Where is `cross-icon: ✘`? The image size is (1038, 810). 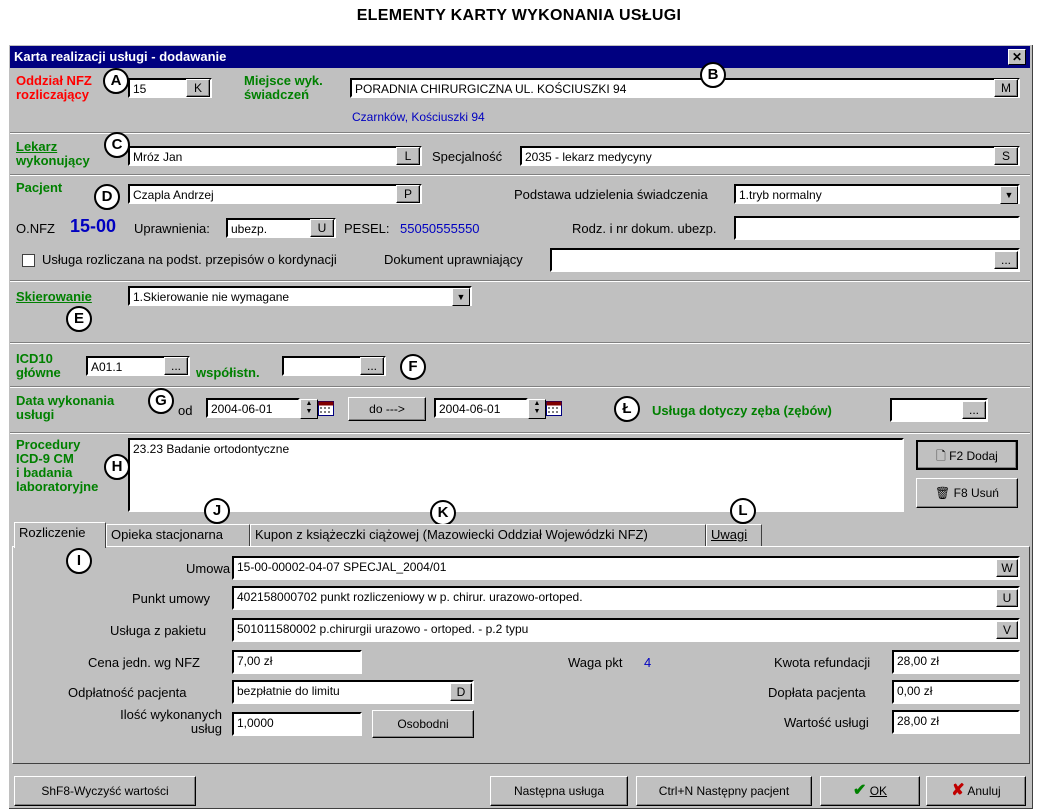
cross-icon: ✘ is located at coordinates (958, 790).